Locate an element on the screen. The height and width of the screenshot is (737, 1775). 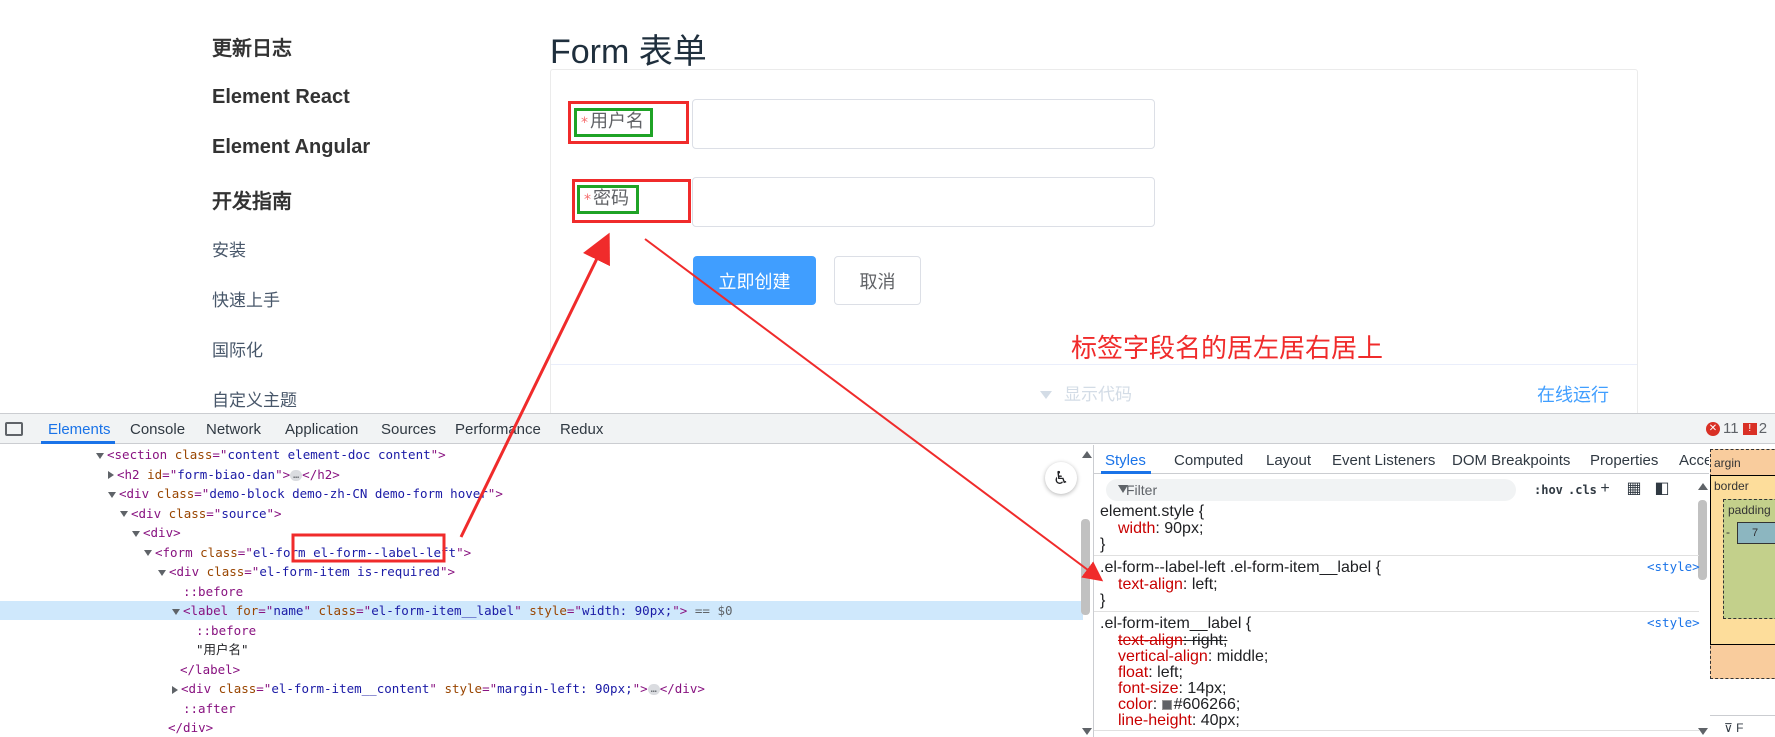
dom-token: <form is located at coordinates (178, 552).